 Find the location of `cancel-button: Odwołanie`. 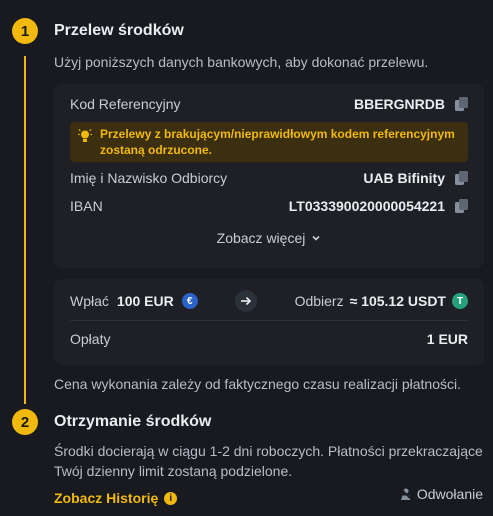

cancel-button: Odwołanie is located at coordinates (441, 494).